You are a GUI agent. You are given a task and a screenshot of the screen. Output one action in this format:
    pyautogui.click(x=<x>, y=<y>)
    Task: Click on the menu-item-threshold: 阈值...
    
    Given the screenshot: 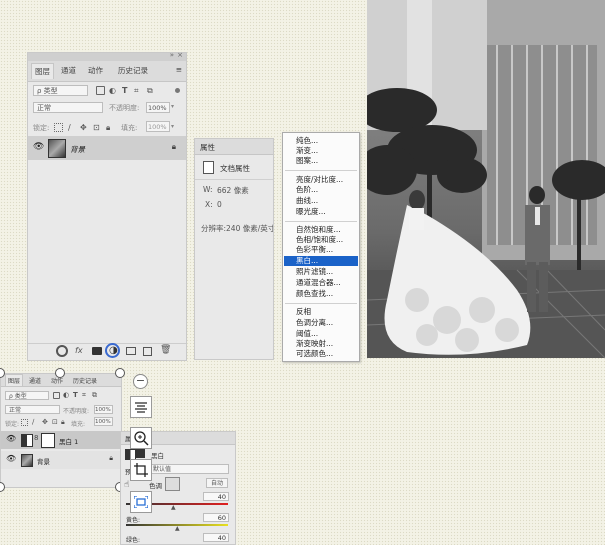 What is the action you would take?
    pyautogui.click(x=307, y=334)
    